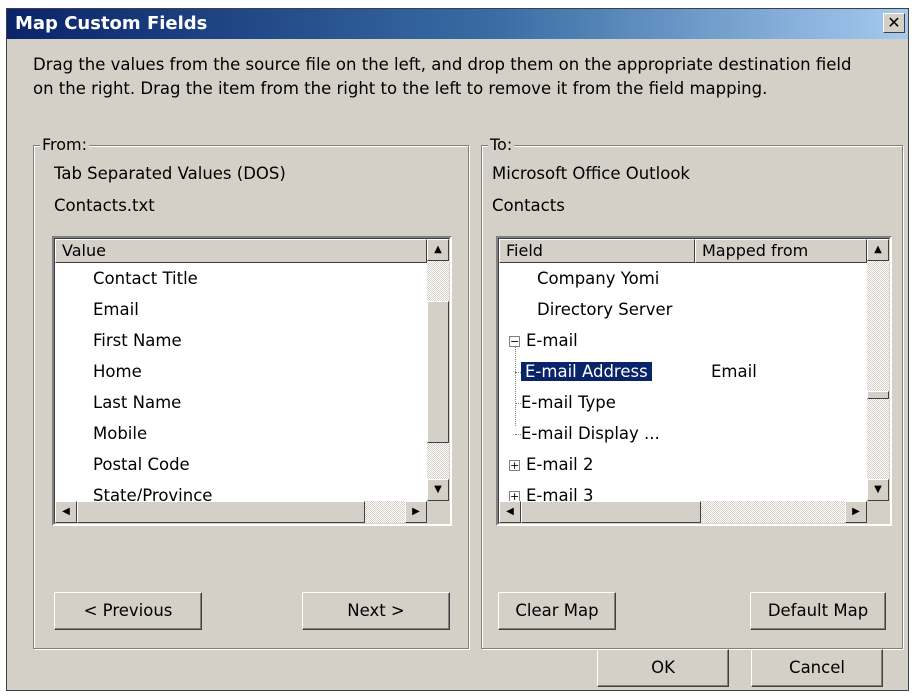  Describe the element at coordinates (560, 464) in the screenshot. I see `tree-item-label: E-mail 2` at that location.